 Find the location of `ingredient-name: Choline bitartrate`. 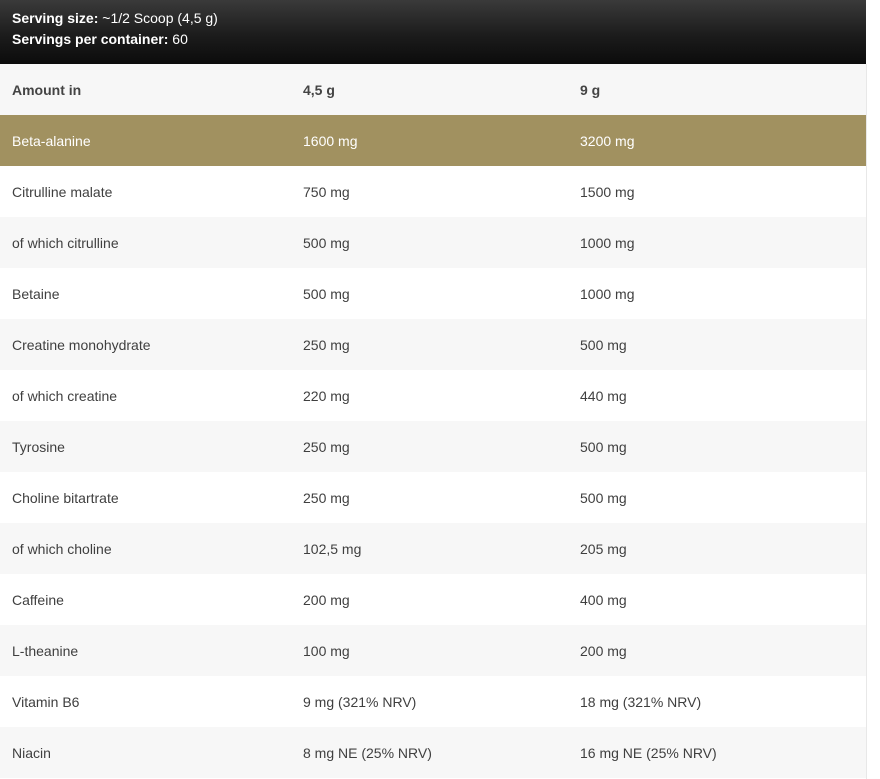

ingredient-name: Choline bitartrate is located at coordinates (65, 497).